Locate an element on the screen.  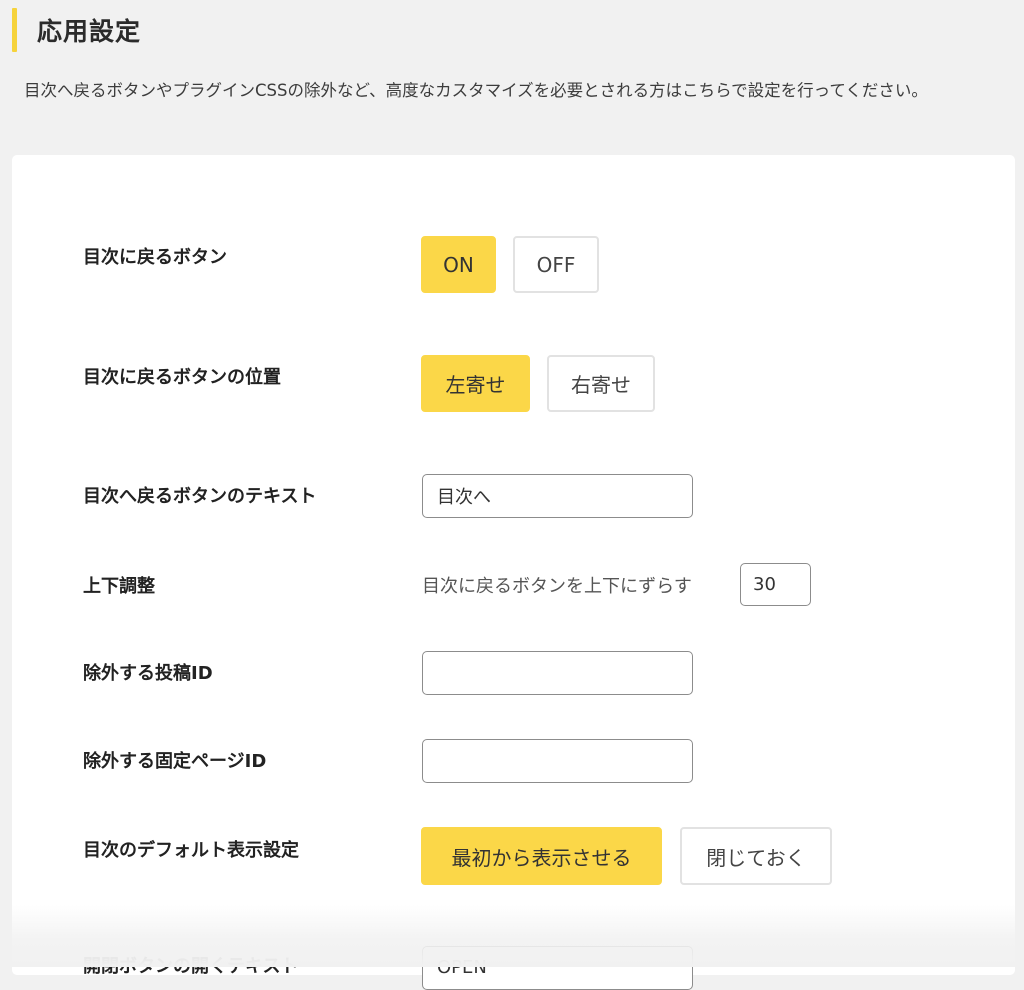
position-right-option: 右寄せ is located at coordinates (601, 383).